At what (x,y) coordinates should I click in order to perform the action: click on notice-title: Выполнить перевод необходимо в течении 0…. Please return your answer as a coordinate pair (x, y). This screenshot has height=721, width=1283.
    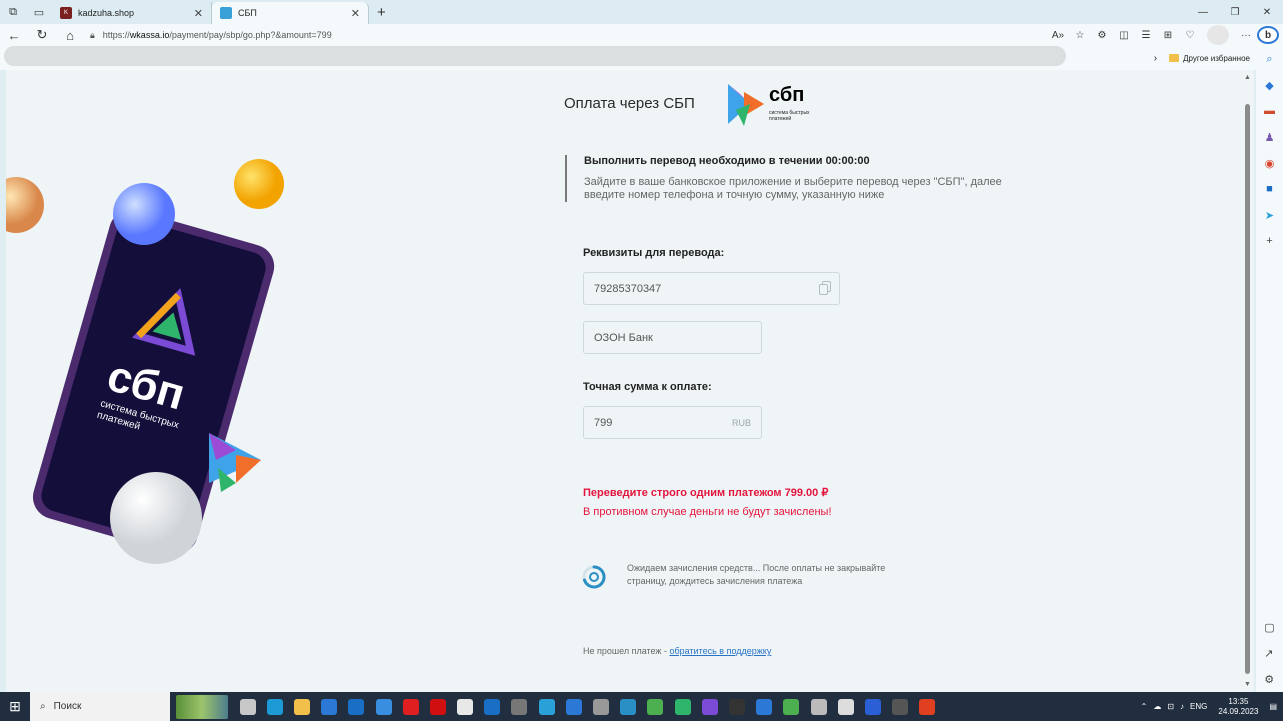
    Looking at the image, I should click on (727, 161).